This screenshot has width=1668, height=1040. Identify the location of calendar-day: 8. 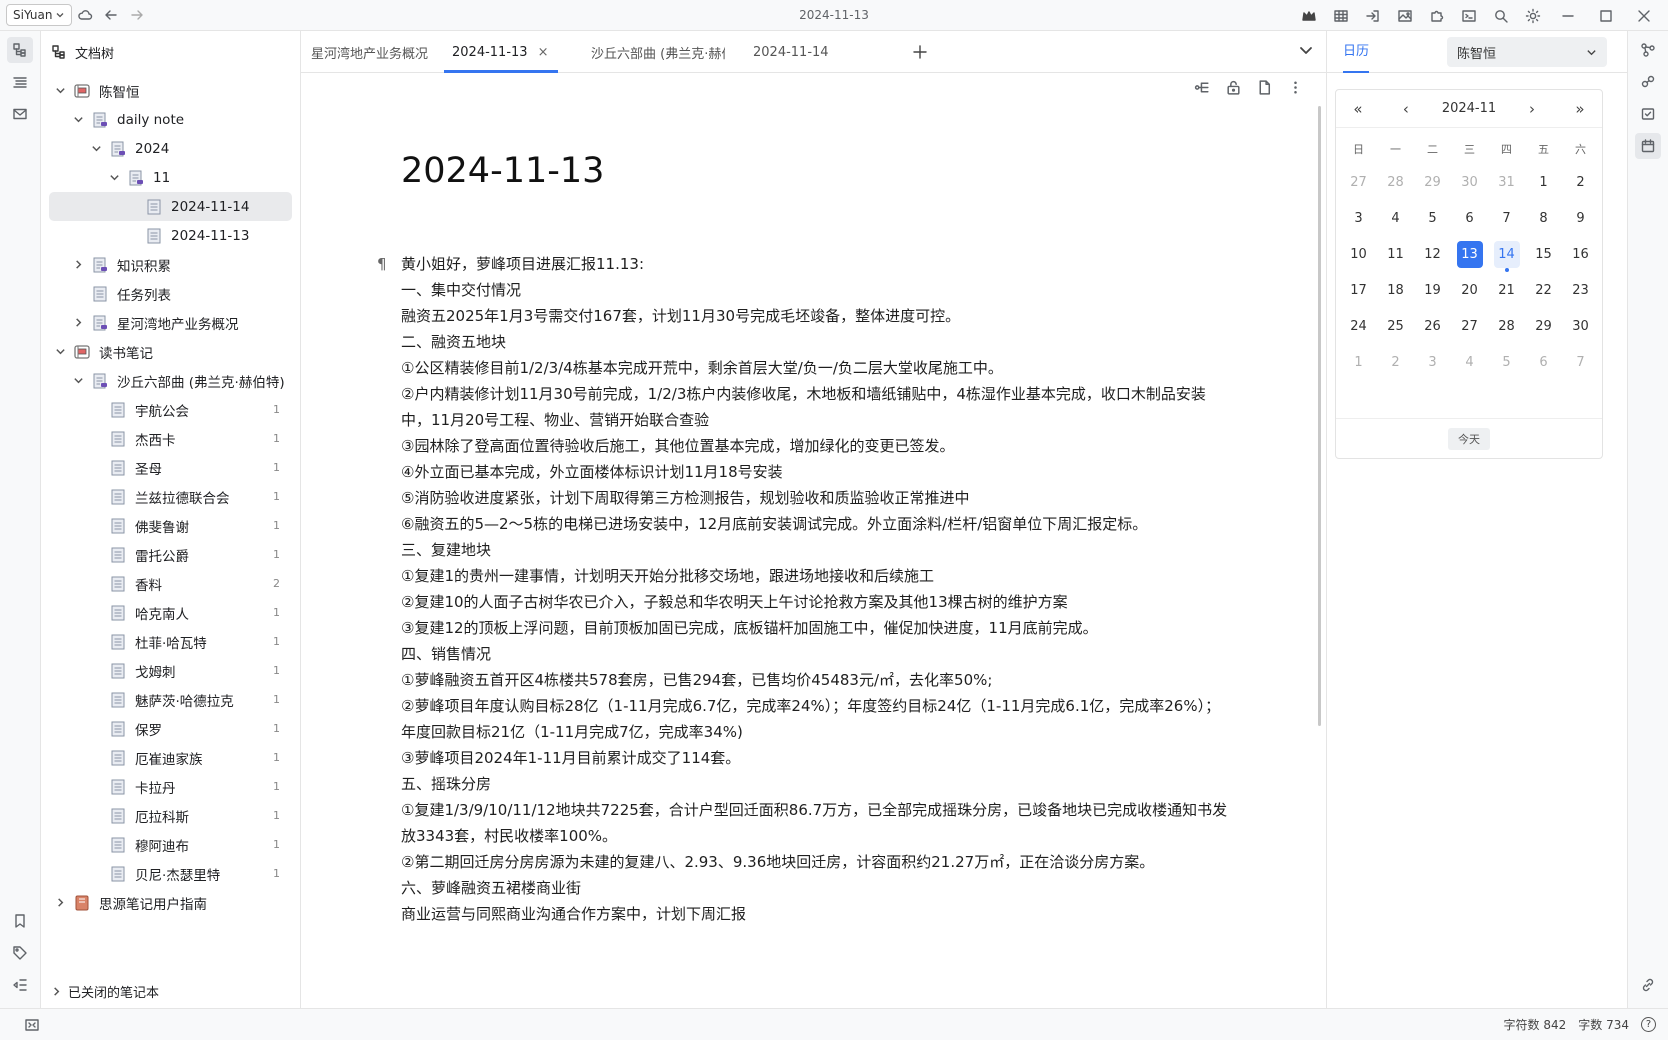
(1544, 218).